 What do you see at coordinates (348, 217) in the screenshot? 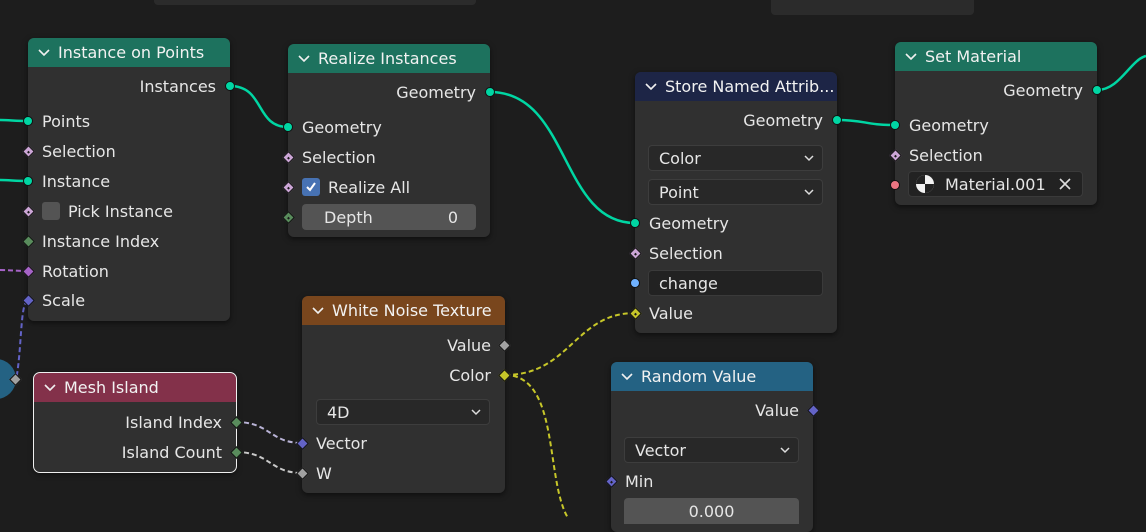
I see `depth-label: Depth` at bounding box center [348, 217].